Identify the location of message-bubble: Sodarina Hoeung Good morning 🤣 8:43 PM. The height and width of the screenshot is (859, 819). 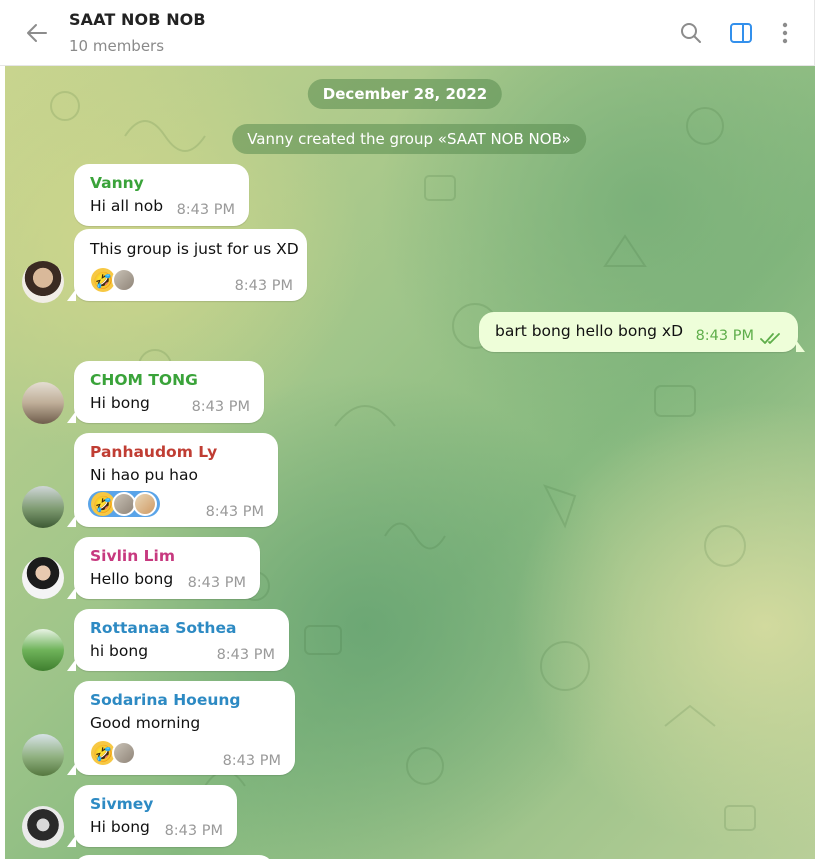
(181, 728).